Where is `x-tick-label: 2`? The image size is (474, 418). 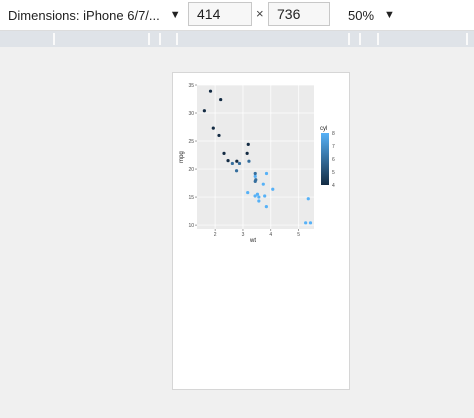
x-tick-label: 2 is located at coordinates (215, 235).